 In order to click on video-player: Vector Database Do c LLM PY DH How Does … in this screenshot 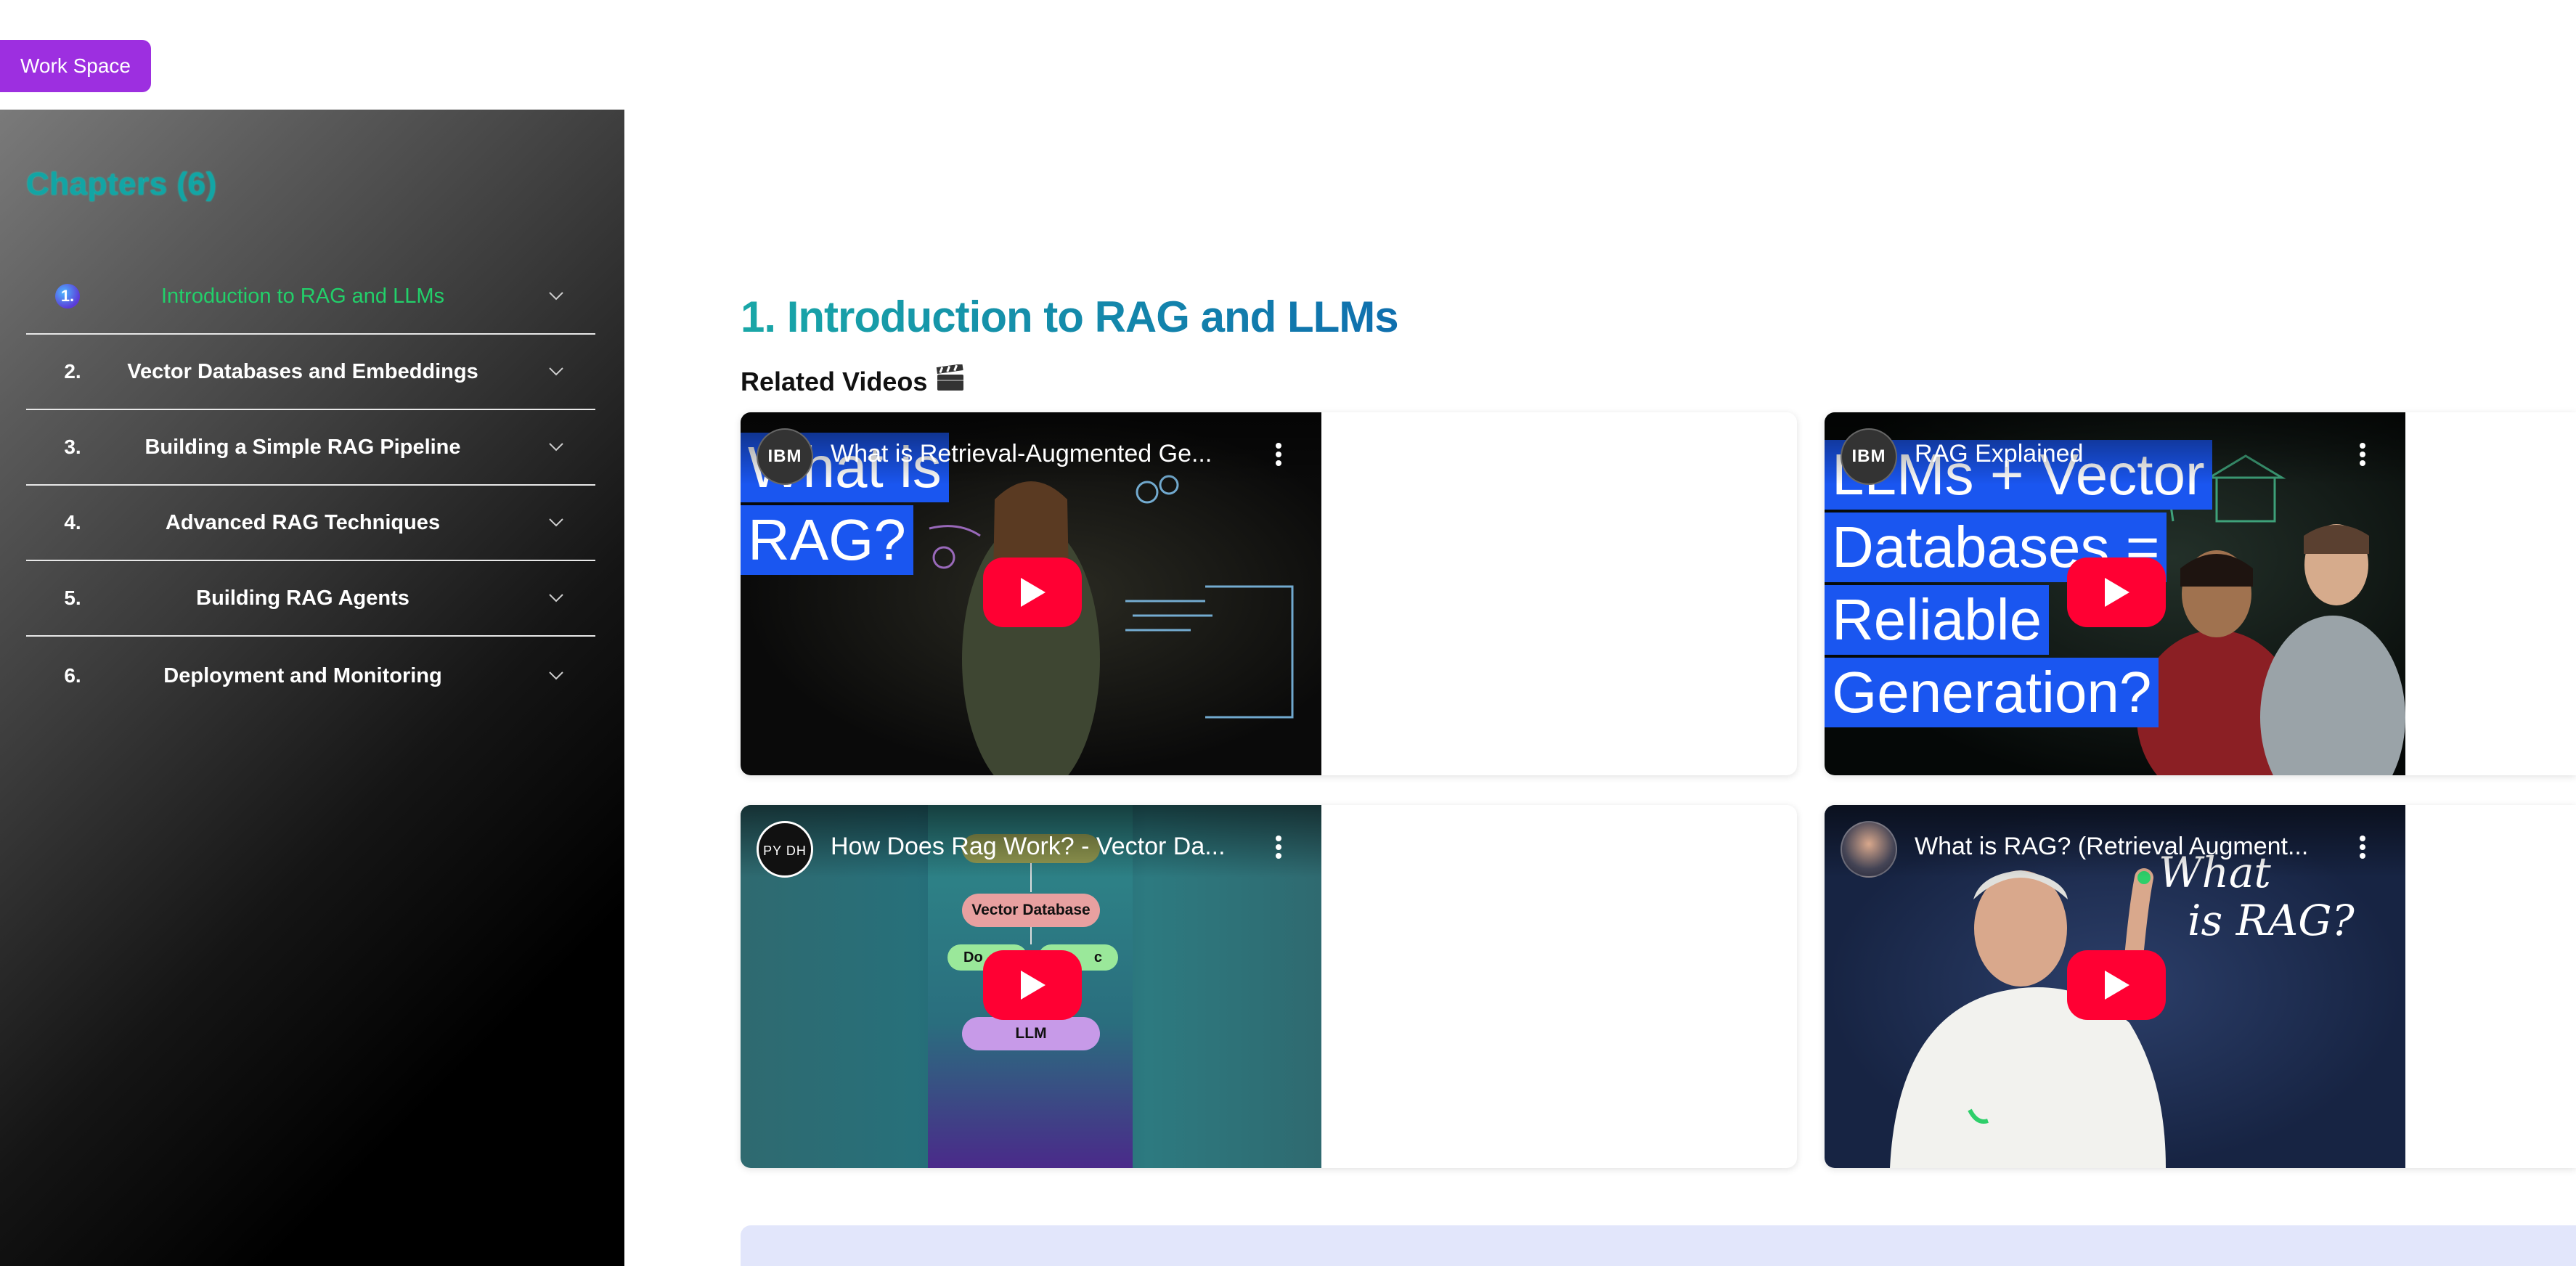, I will do `click(1031, 986)`.